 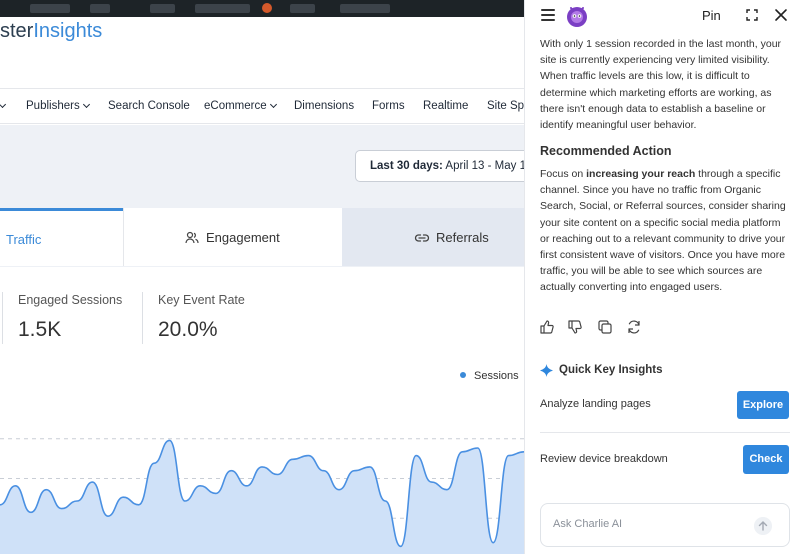 I want to click on metric-label-engaged-sessions: Engaged Sessions, so click(x=70, y=300).